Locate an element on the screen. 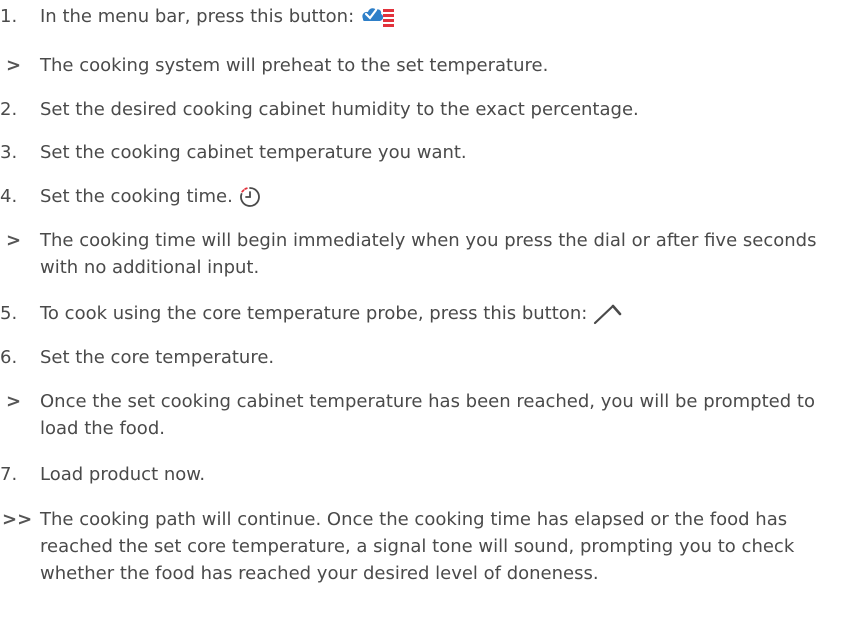  step-text: Set the core temperature. is located at coordinates (157, 357).